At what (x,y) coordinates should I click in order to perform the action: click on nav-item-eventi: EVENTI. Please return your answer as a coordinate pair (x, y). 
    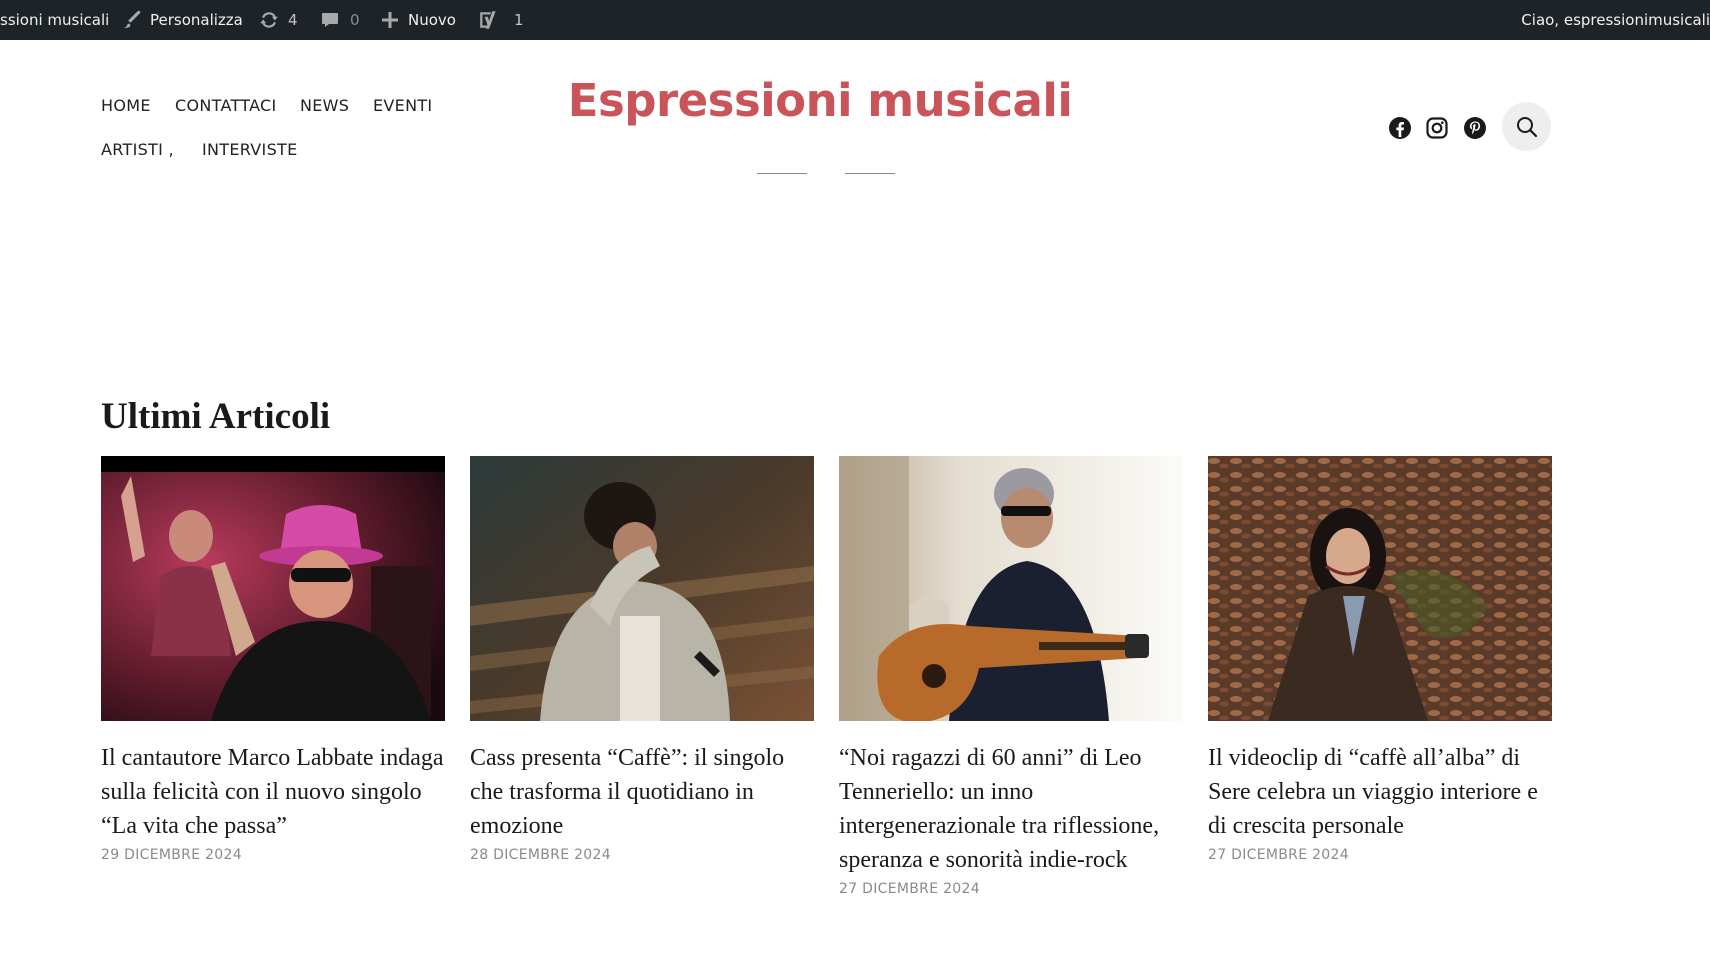
    Looking at the image, I should click on (402, 105).